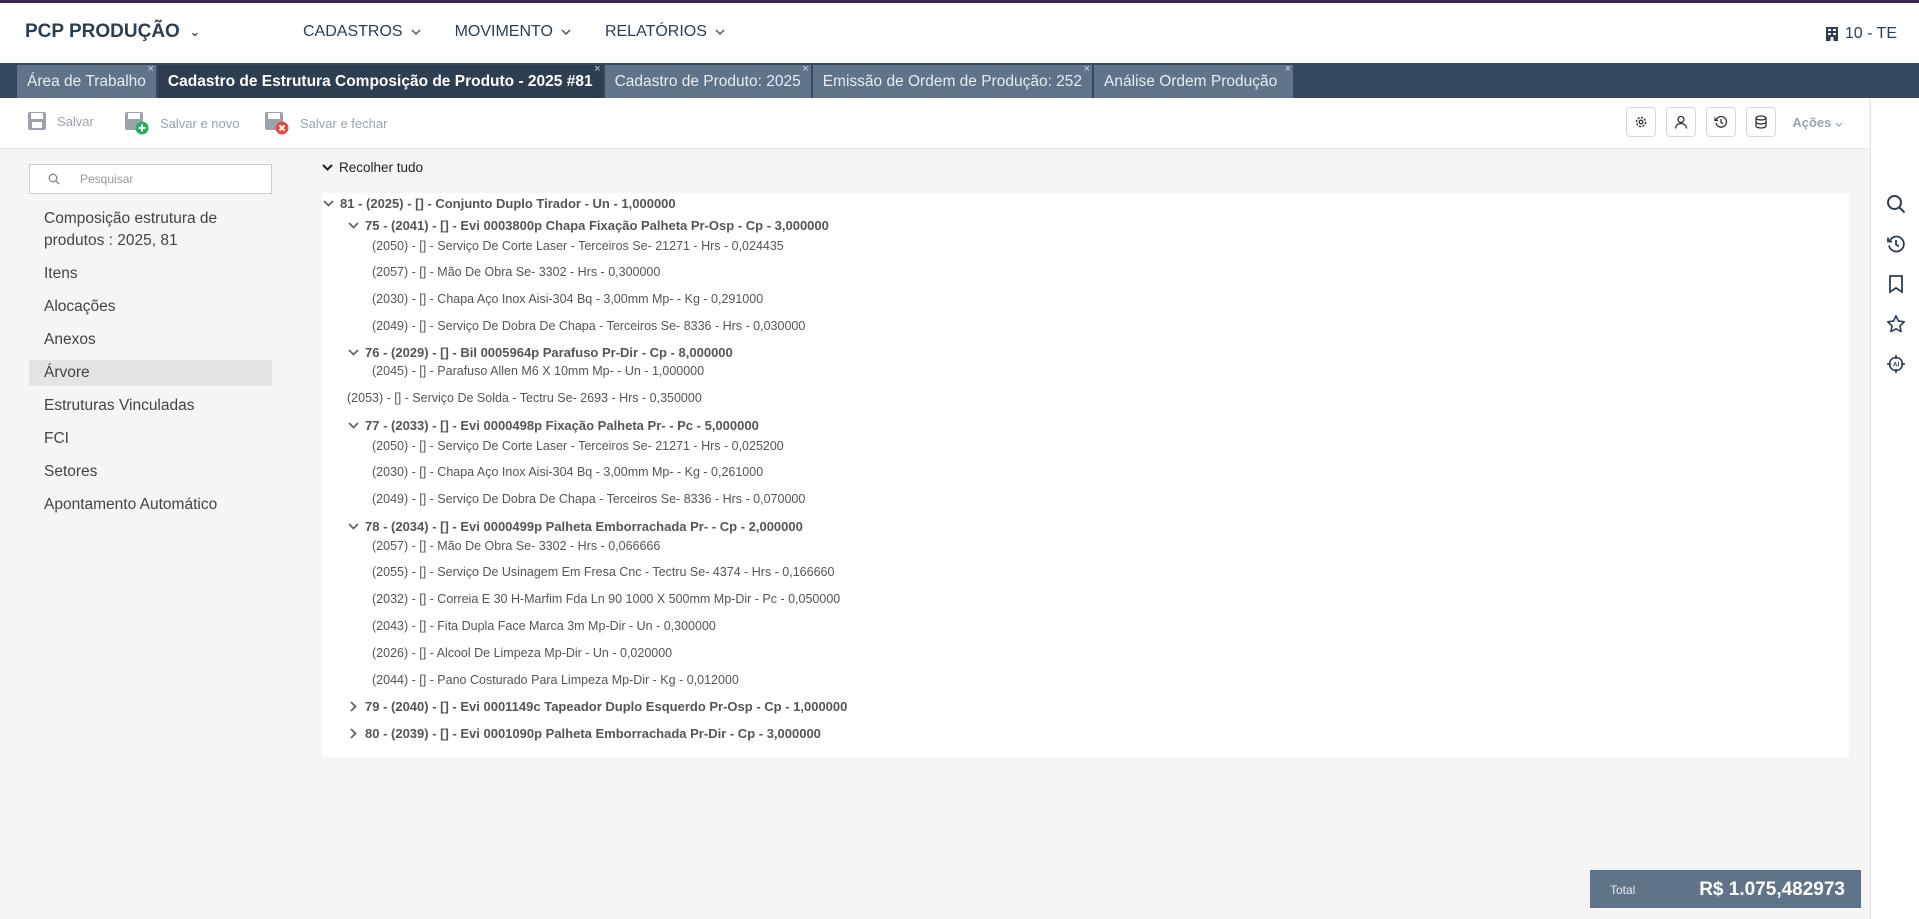 The height and width of the screenshot is (919, 1919). Describe the element at coordinates (102, 31) in the screenshot. I see `app-title: PCP PRODUÇÃO` at that location.